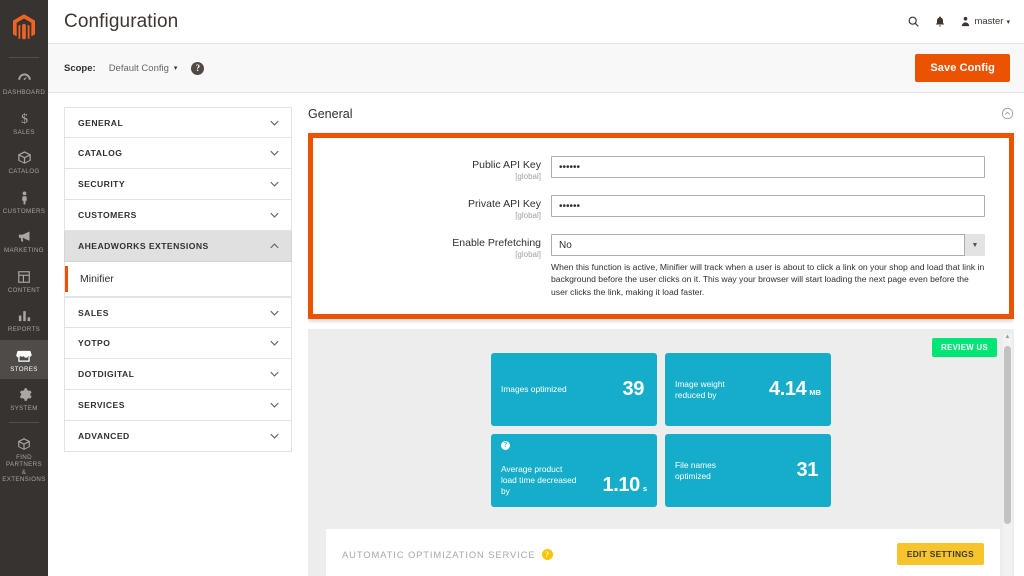  I want to click on sidebar-label: Customers, so click(24, 211).